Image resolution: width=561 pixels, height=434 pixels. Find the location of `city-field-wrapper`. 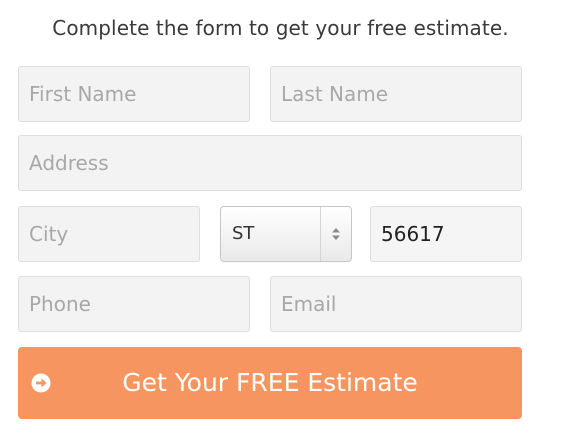

city-field-wrapper is located at coordinates (109, 234).